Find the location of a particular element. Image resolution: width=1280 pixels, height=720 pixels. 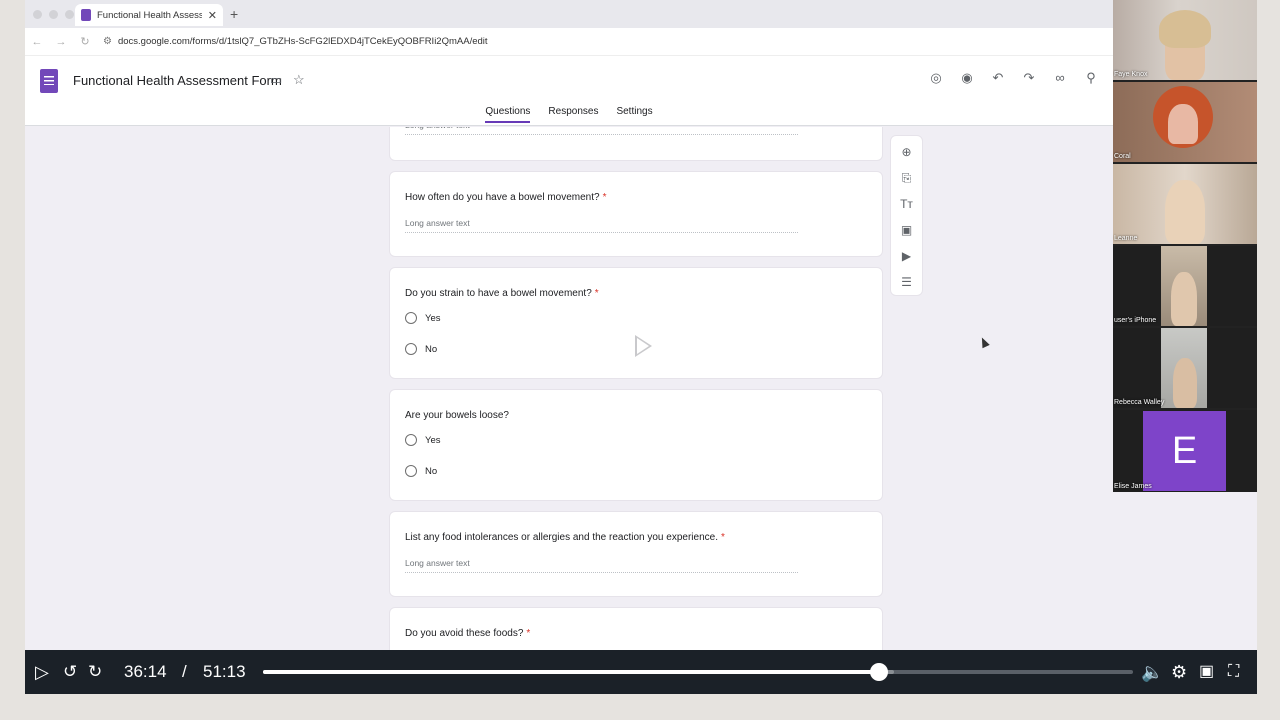

add-question-icon: ⊕ is located at coordinates (906, 152).